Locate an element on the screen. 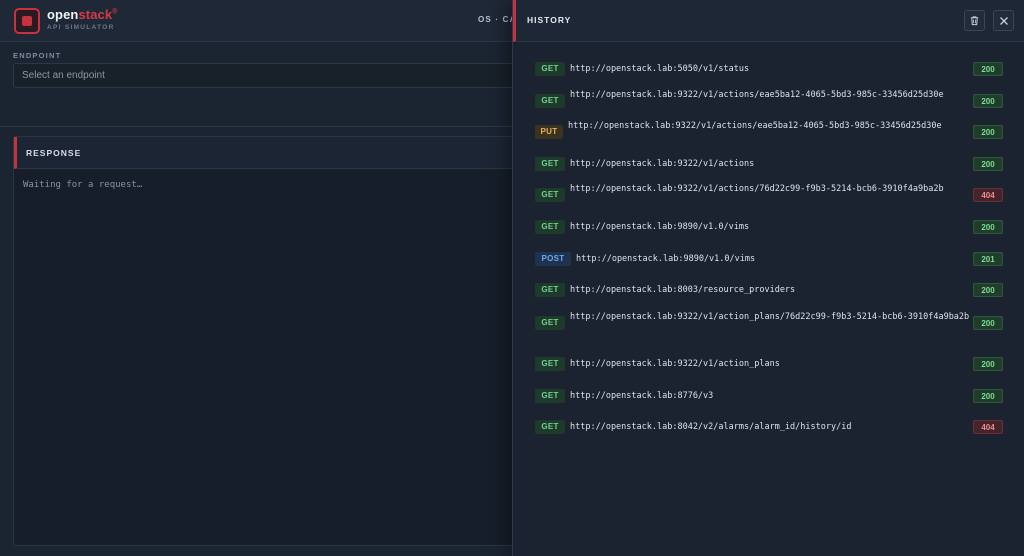 The height and width of the screenshot is (556, 1024). method-badge: PUT is located at coordinates (549, 132).